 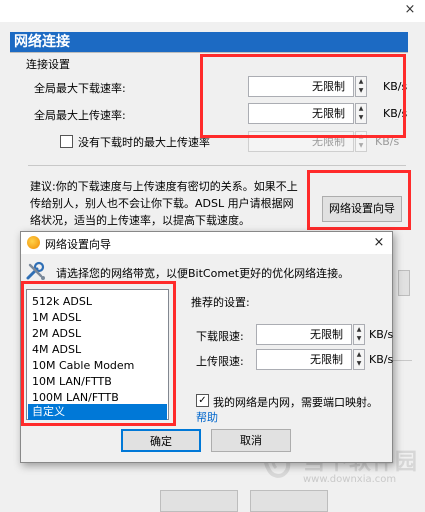 I want to click on upload-limit-spinner: ▲ ▼, so click(x=359, y=359).